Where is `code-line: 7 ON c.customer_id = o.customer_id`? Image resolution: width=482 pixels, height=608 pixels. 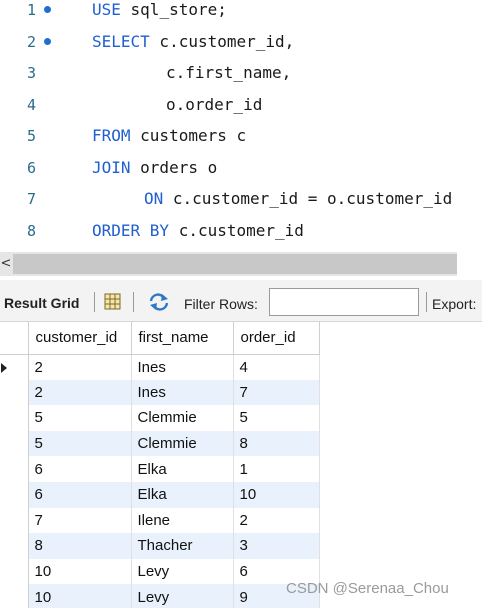 code-line: 7 ON c.customer_id = o.customer_id is located at coordinates (241, 202).